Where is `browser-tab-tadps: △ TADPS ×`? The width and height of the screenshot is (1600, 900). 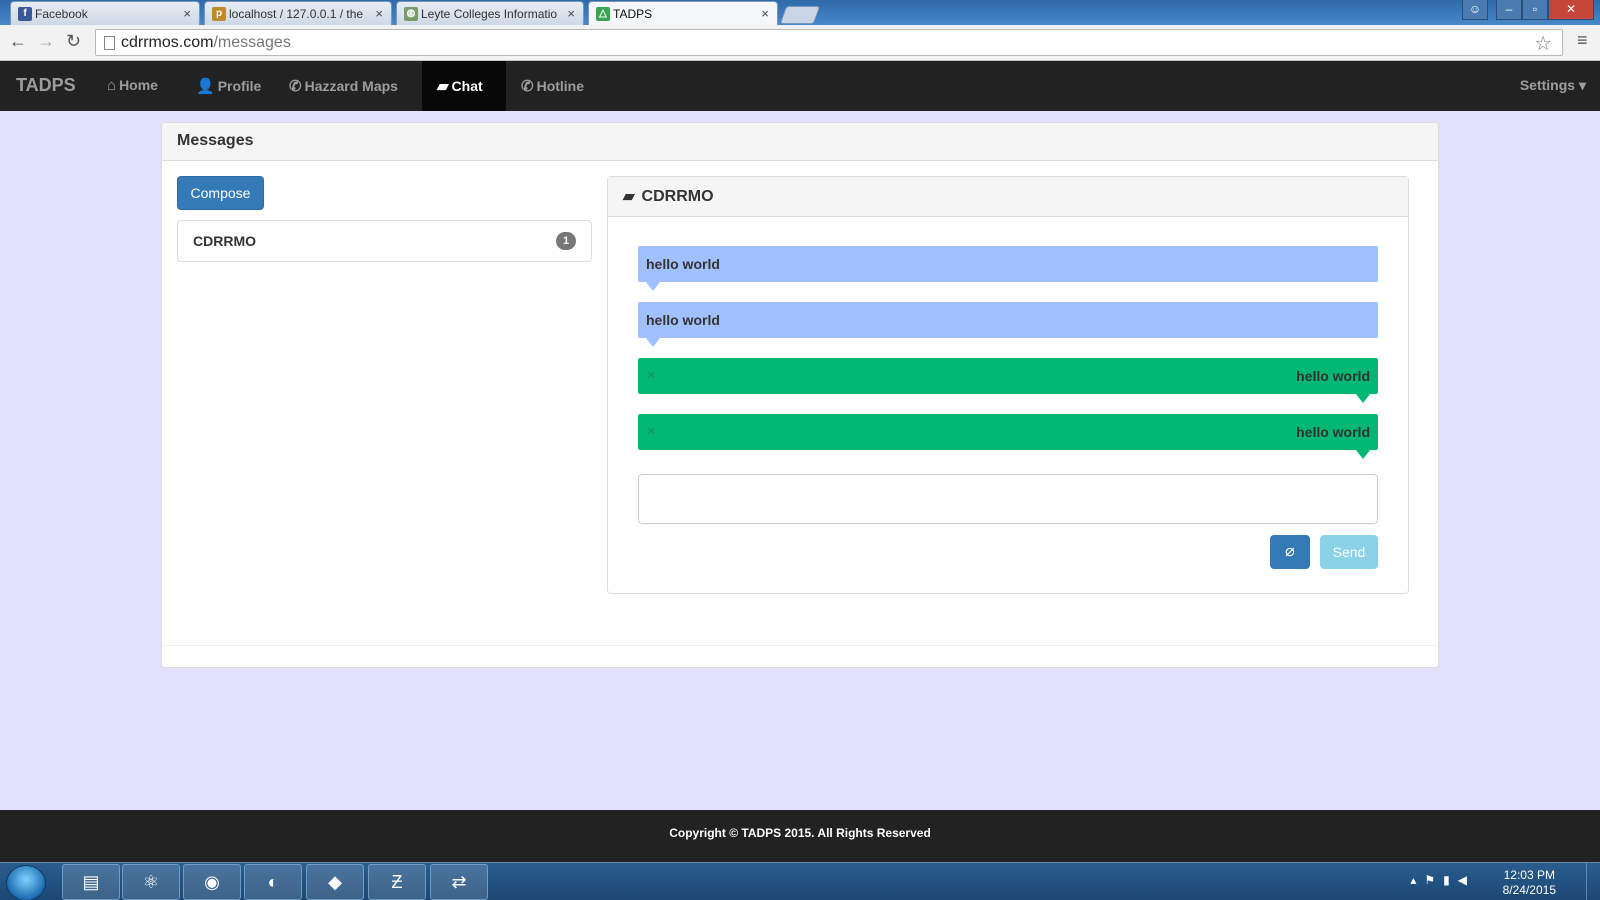
browser-tab-tadps: △ TADPS × is located at coordinates (683, 13).